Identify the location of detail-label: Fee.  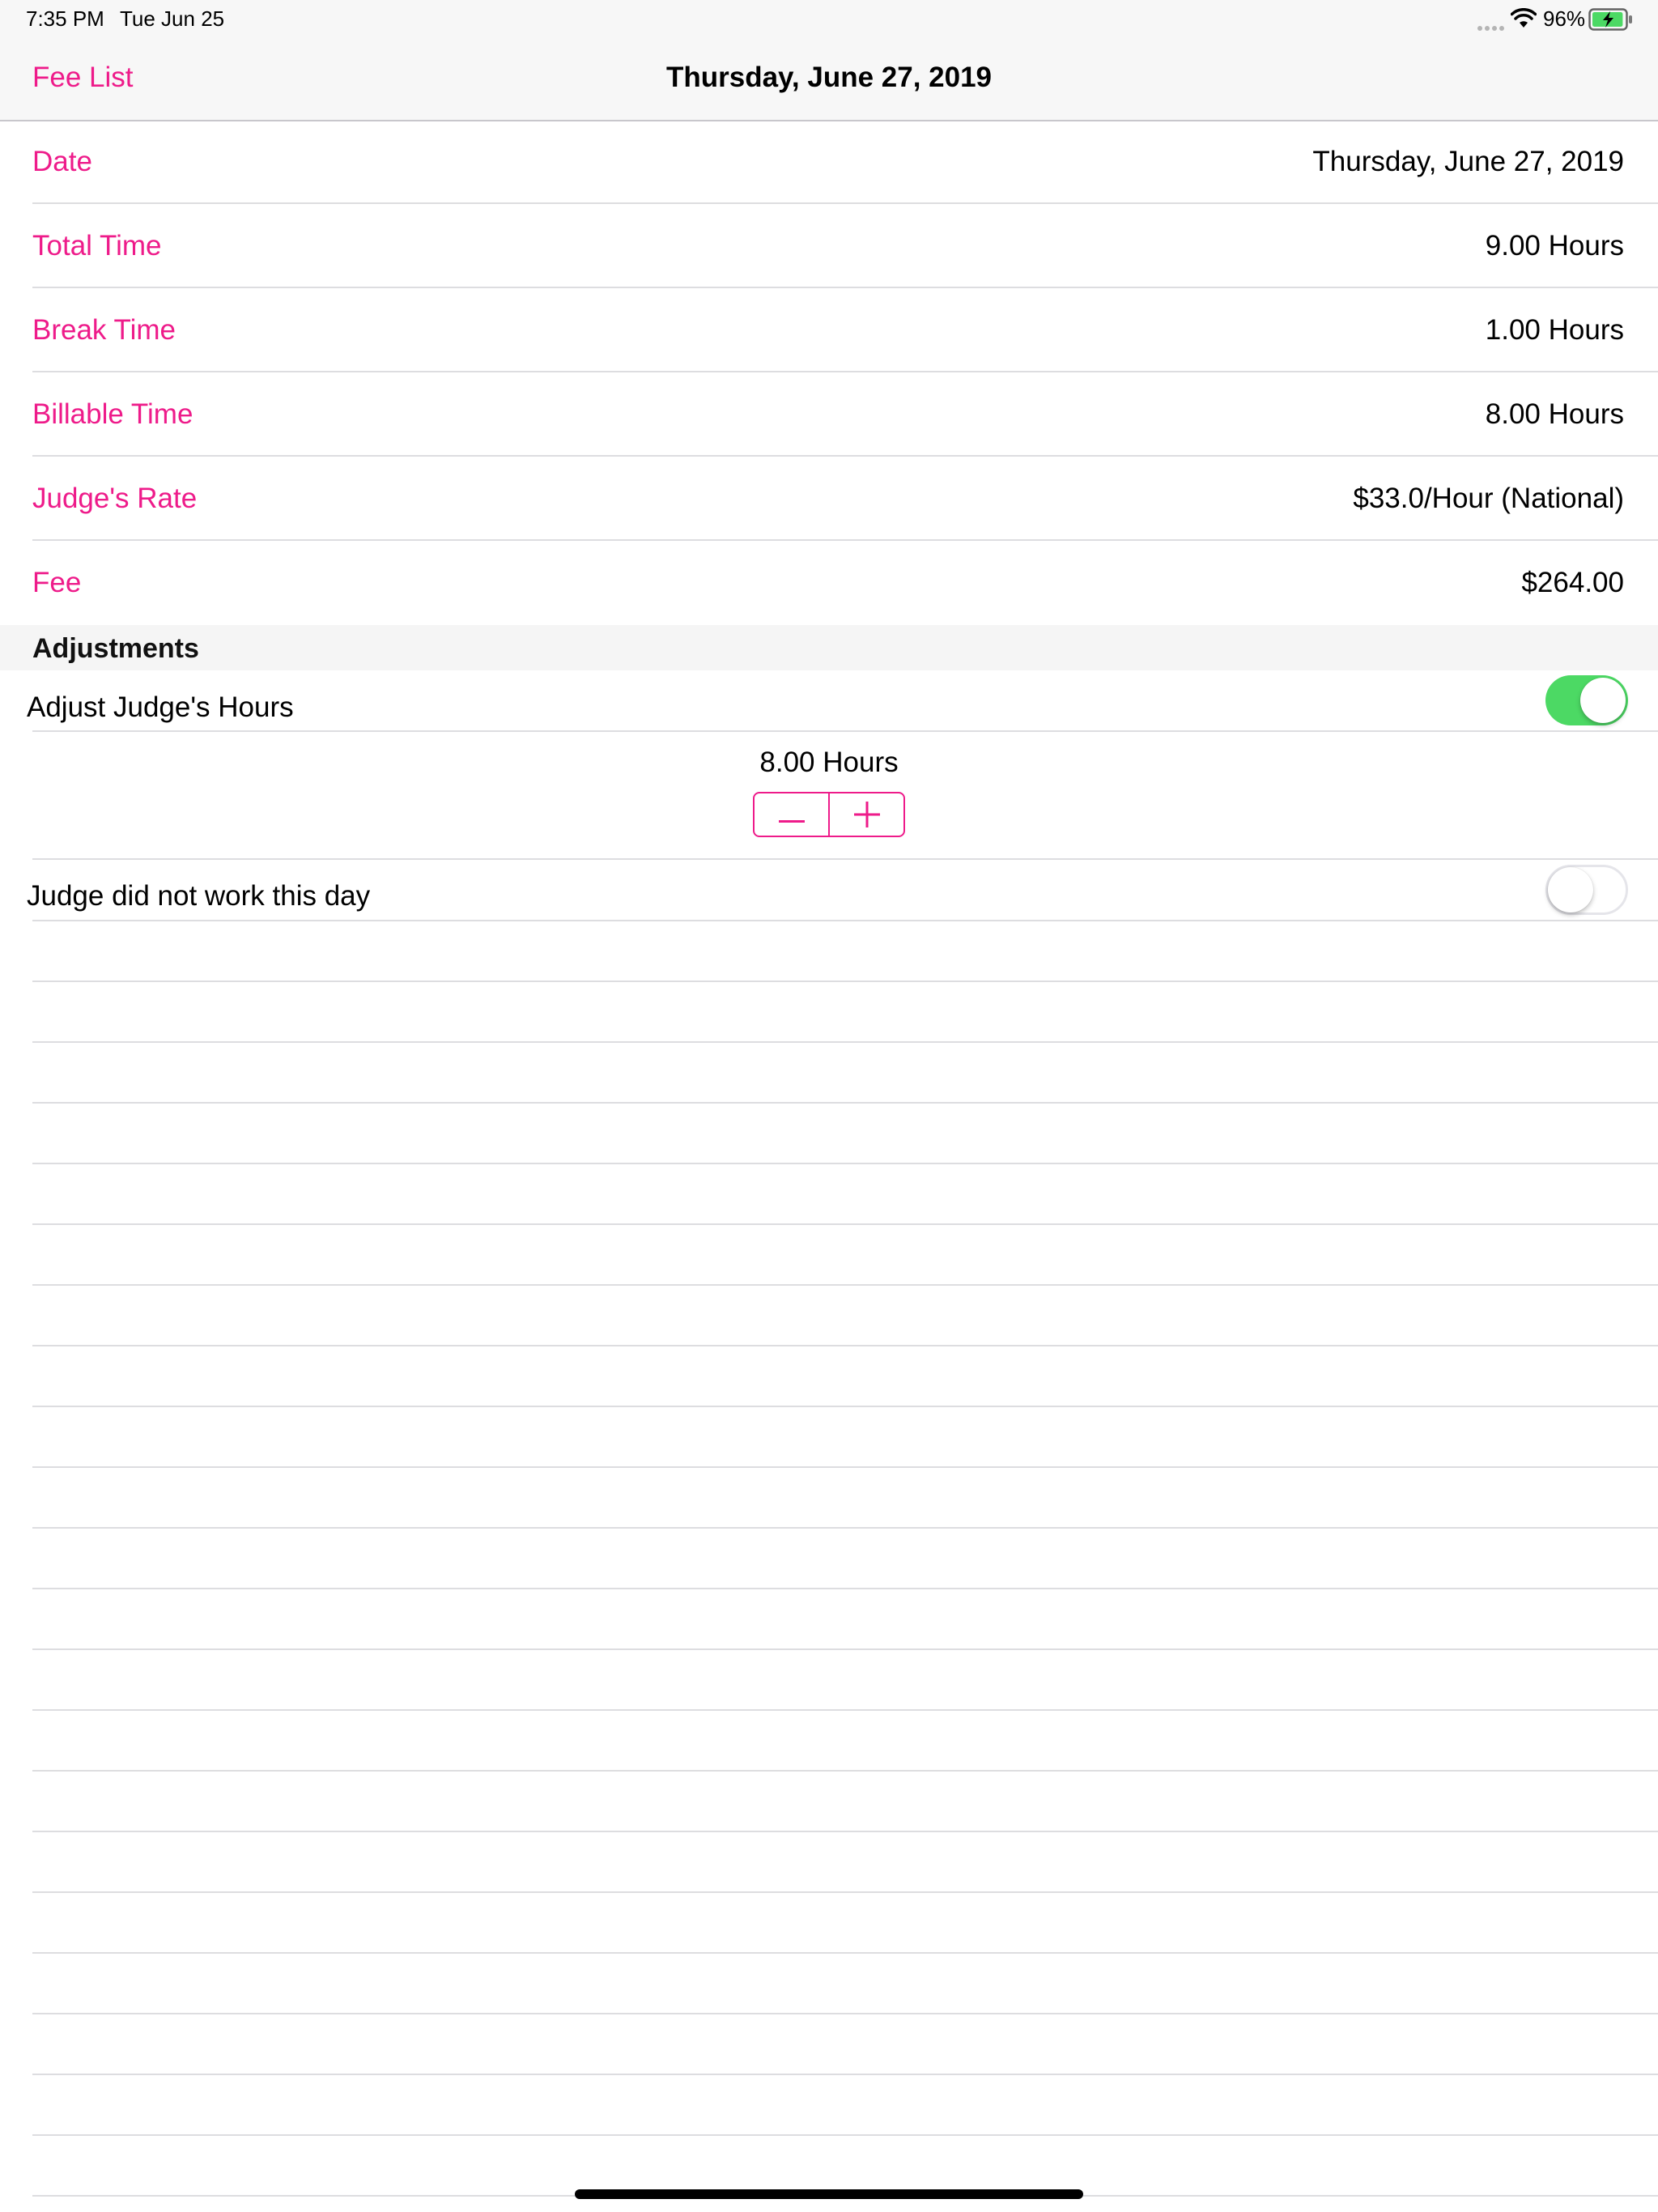
(57, 582).